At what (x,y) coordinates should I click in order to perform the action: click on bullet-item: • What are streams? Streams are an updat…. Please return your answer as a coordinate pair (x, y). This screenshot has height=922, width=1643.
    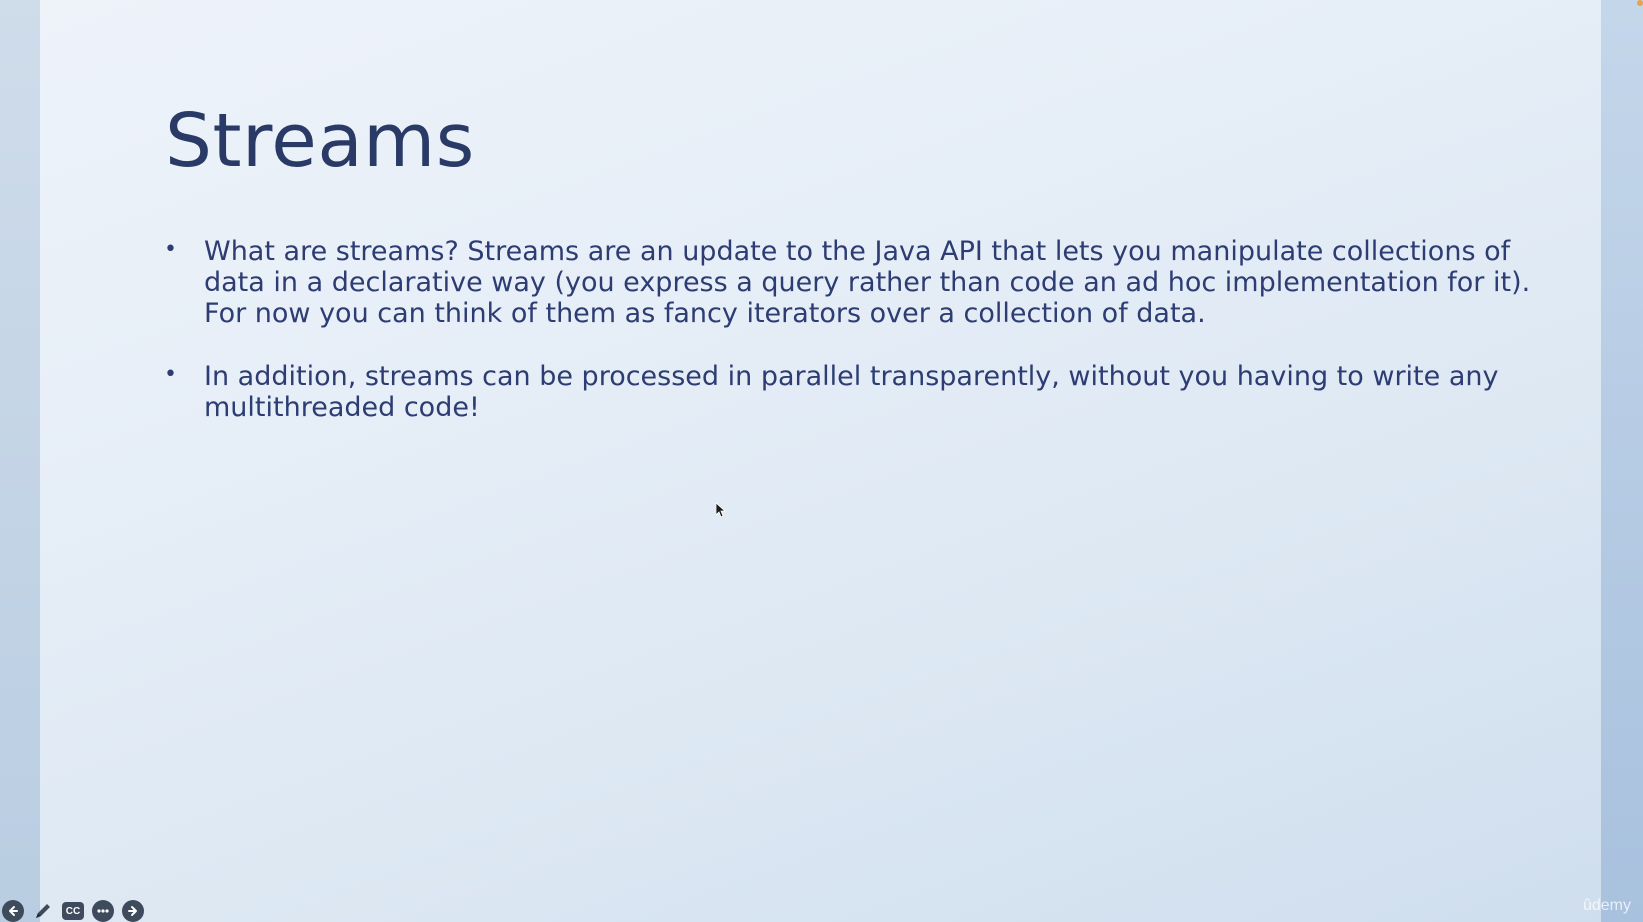
    Looking at the image, I should click on (862, 282).